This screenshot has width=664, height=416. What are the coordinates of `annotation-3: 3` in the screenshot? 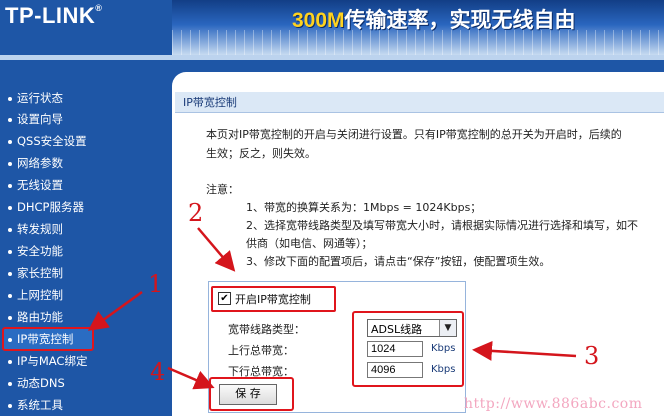 It's located at (592, 356).